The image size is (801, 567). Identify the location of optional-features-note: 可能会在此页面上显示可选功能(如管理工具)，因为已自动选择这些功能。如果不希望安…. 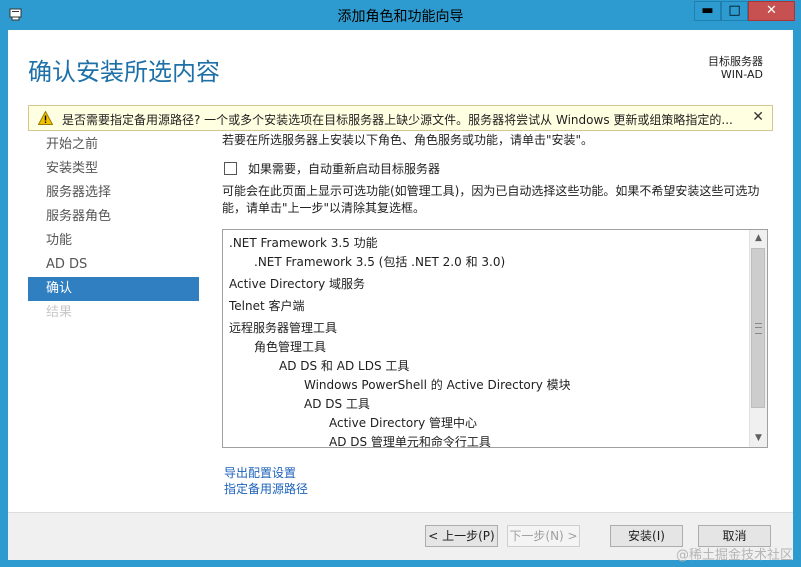
(491, 199).